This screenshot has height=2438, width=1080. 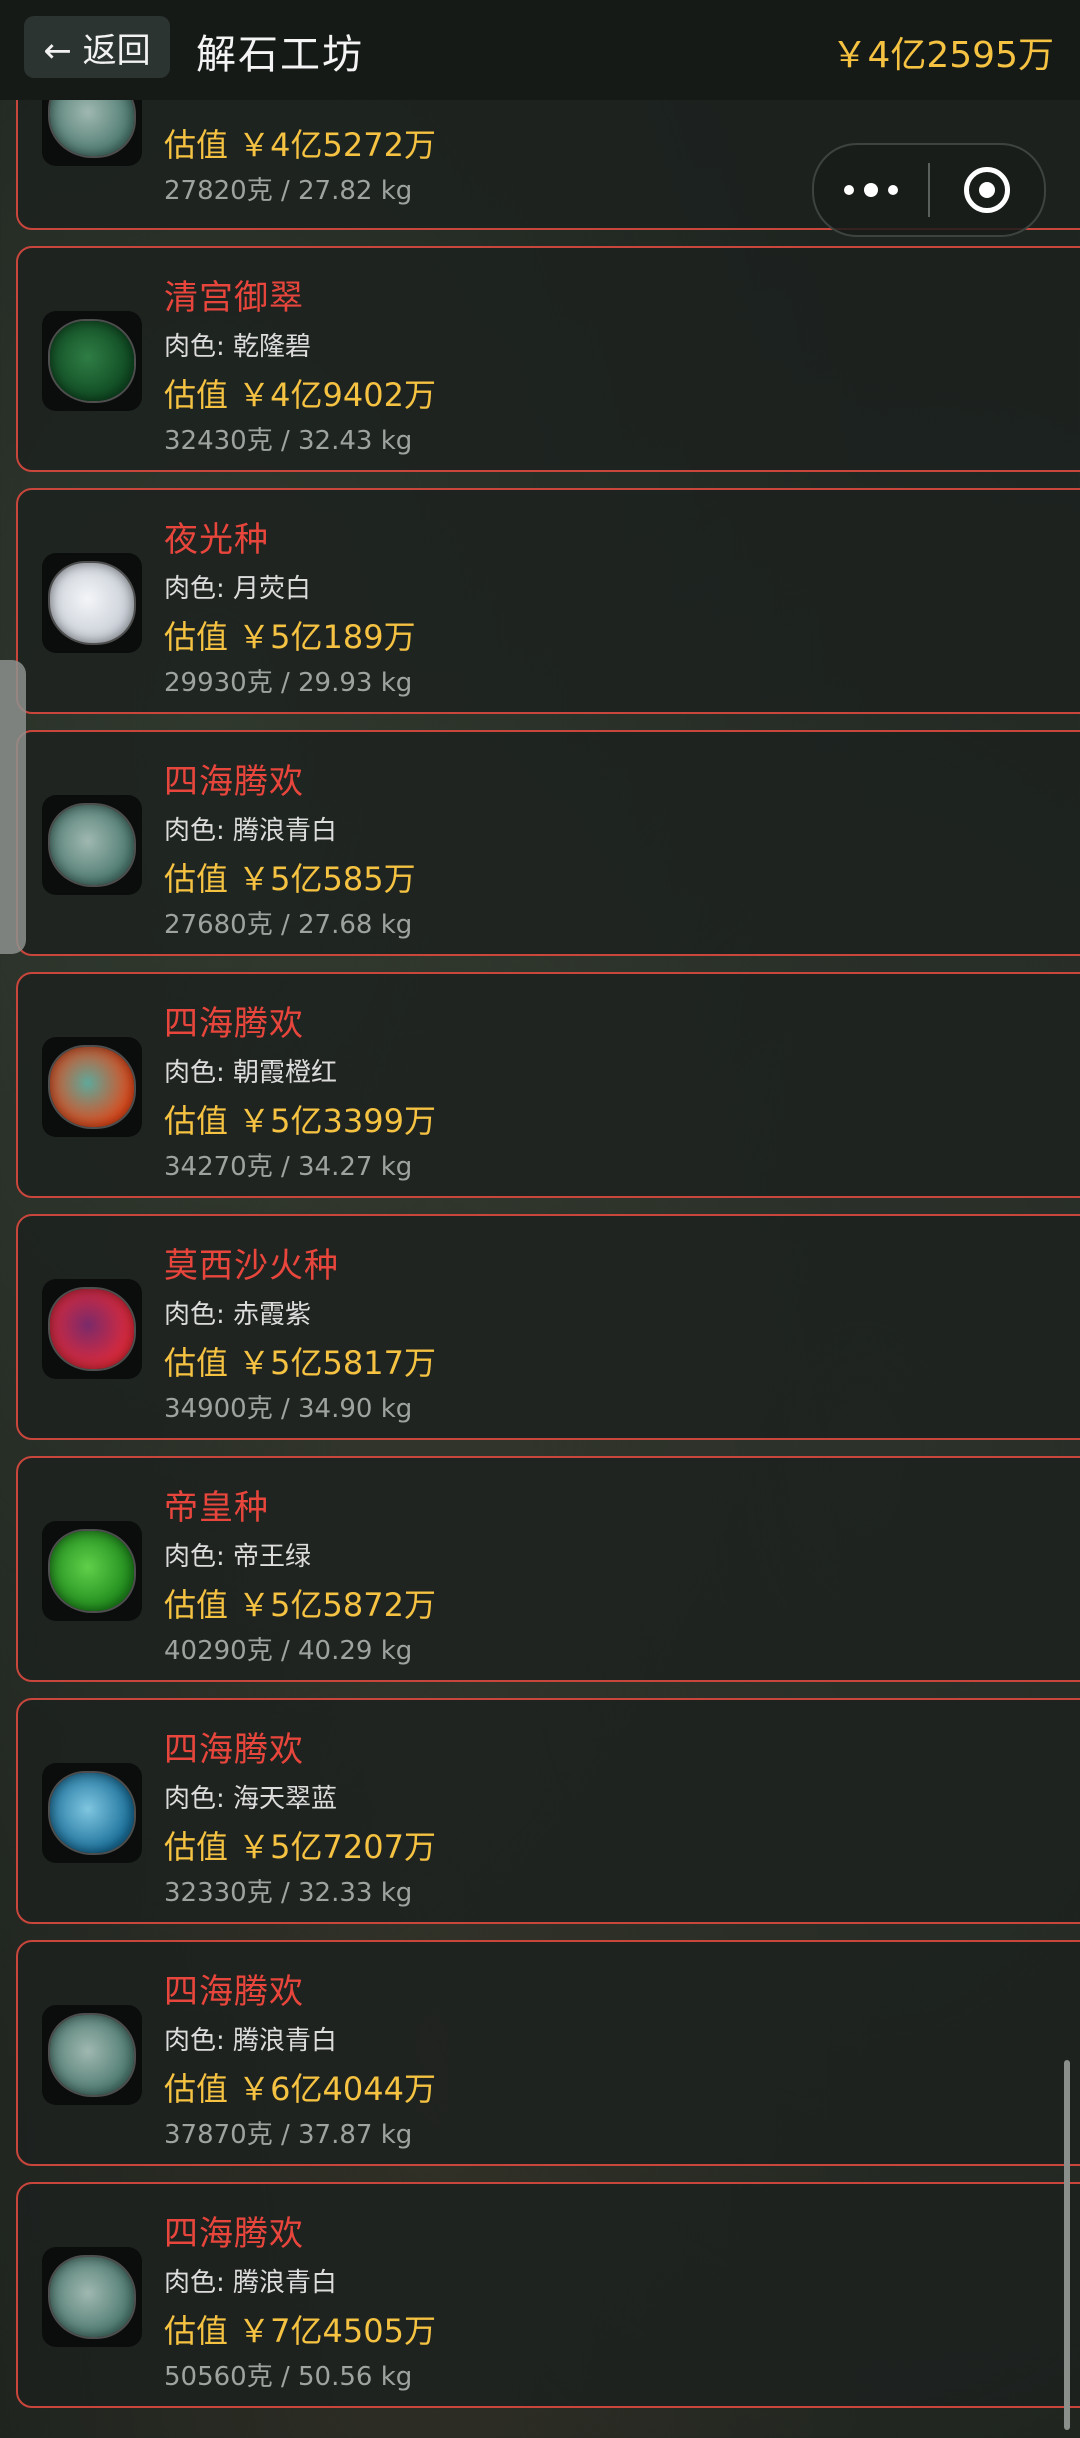 What do you see at coordinates (300, 1363) in the screenshot?
I see `jade-value: 估值 ￥5亿5817万` at bounding box center [300, 1363].